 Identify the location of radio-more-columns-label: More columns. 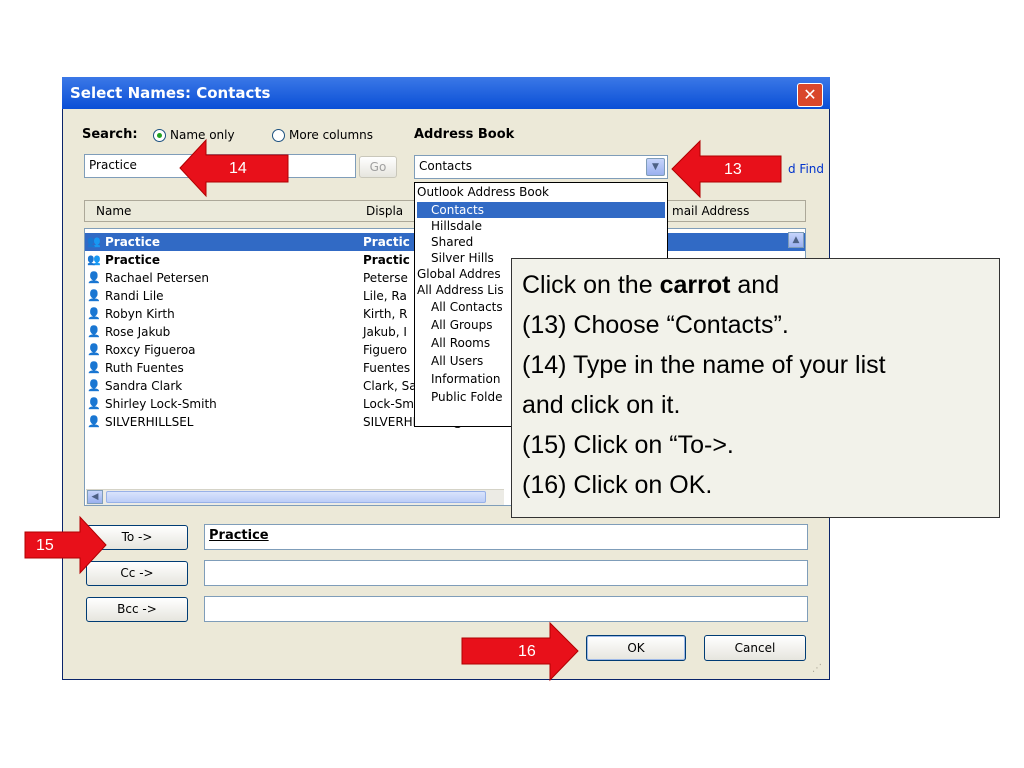
(331, 135).